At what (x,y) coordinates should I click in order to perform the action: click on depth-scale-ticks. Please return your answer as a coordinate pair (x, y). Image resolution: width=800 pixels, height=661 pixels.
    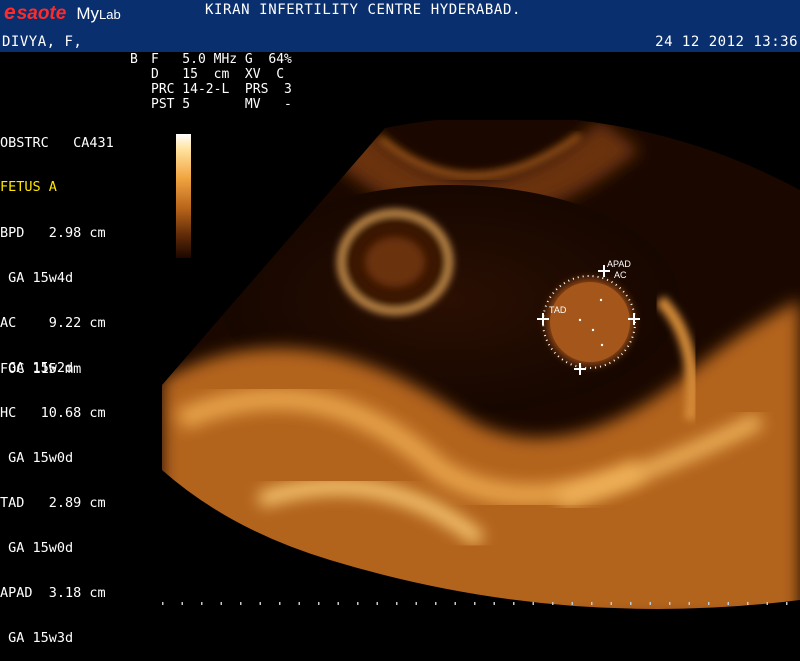
    Looking at the image, I should click on (475, 603).